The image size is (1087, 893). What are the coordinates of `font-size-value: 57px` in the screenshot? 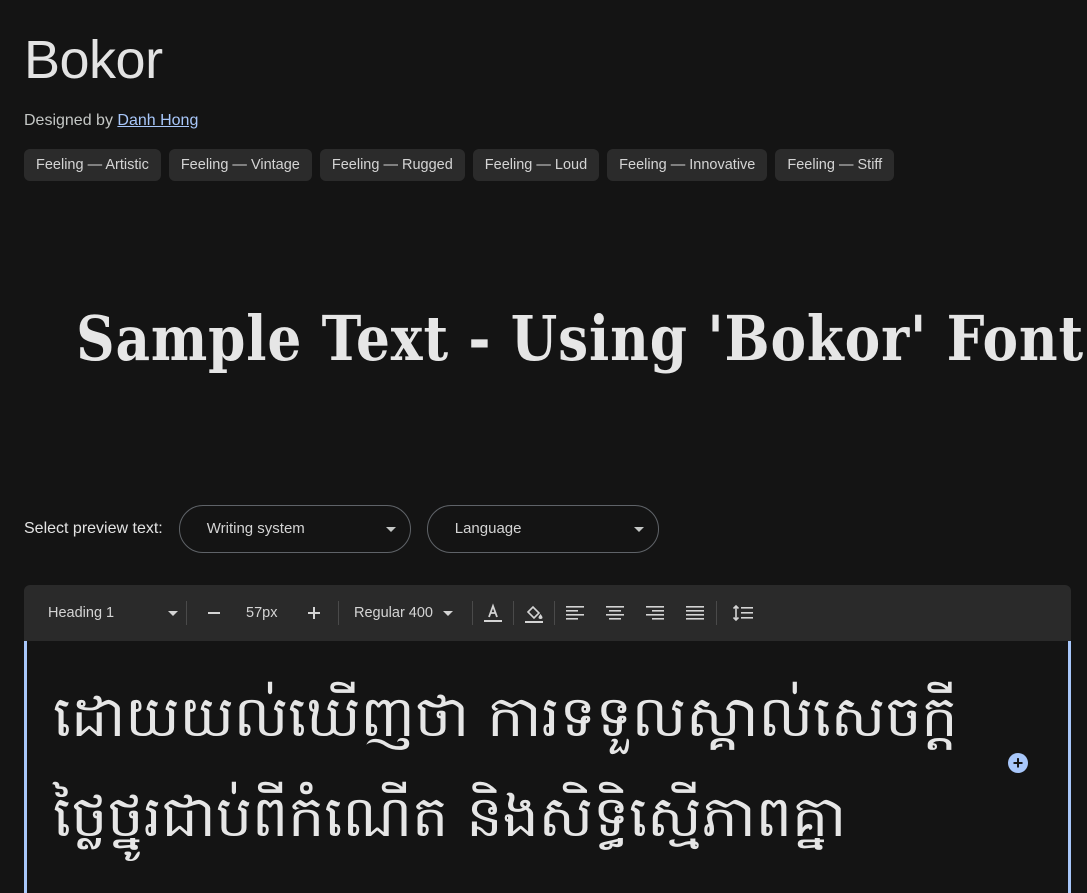 It's located at (262, 613).